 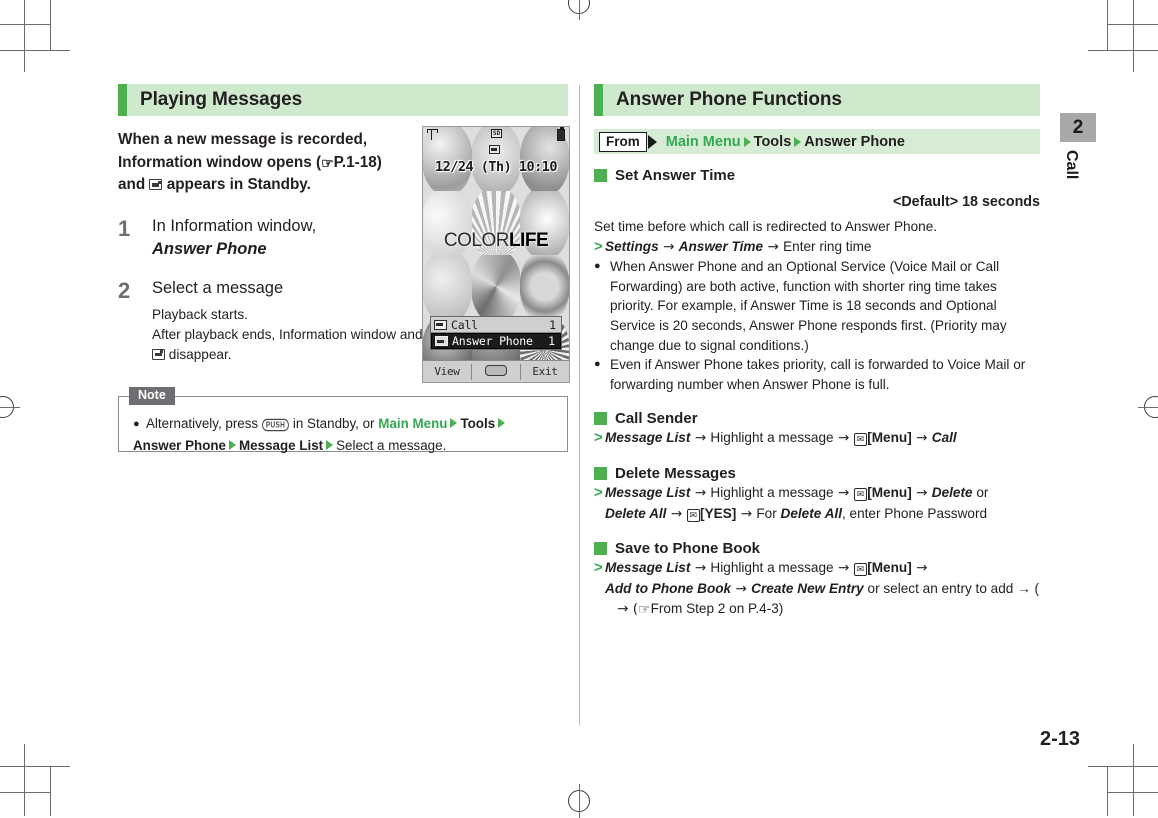 What do you see at coordinates (179, 445) in the screenshot?
I see `note-crumb-answer-phone: Answer Phone` at bounding box center [179, 445].